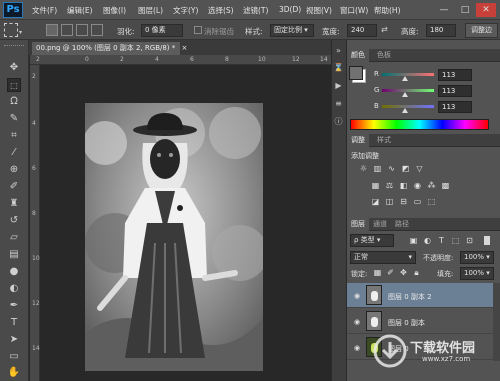  Describe the element at coordinates (380, 224) in the screenshot. I see `tab-channels: 通道` at that location.